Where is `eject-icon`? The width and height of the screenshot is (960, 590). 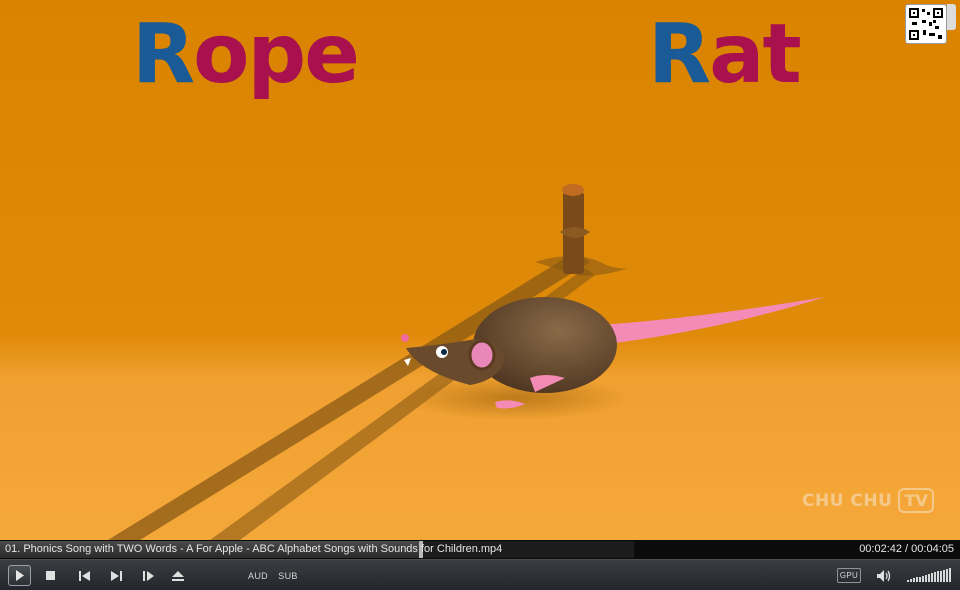
eject-icon is located at coordinates (178, 575).